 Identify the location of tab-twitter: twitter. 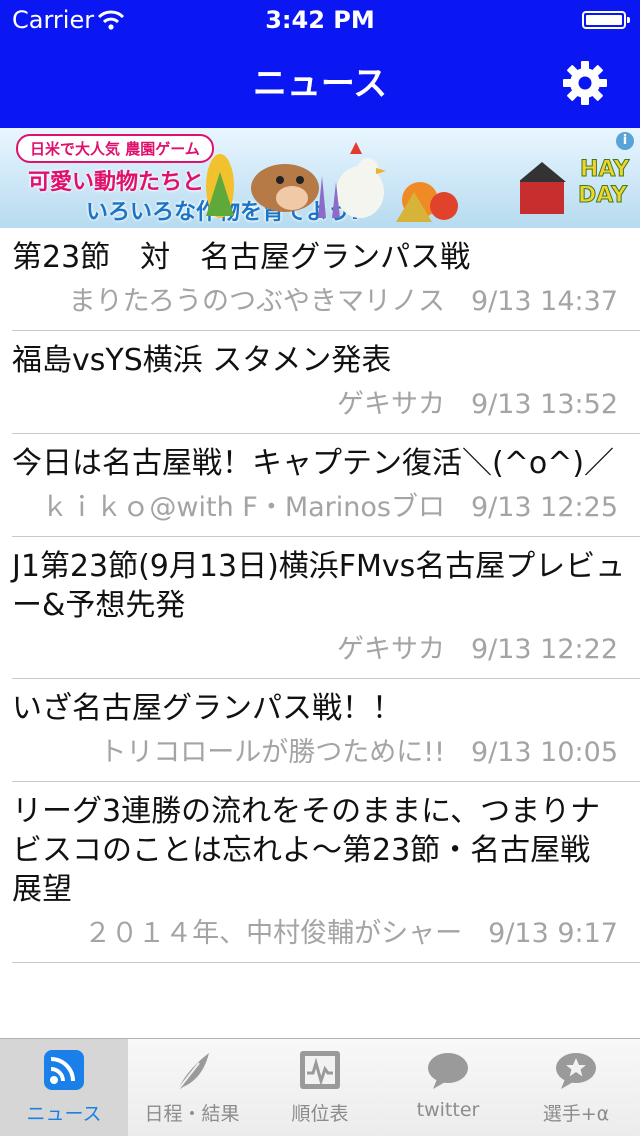
(448, 1087).